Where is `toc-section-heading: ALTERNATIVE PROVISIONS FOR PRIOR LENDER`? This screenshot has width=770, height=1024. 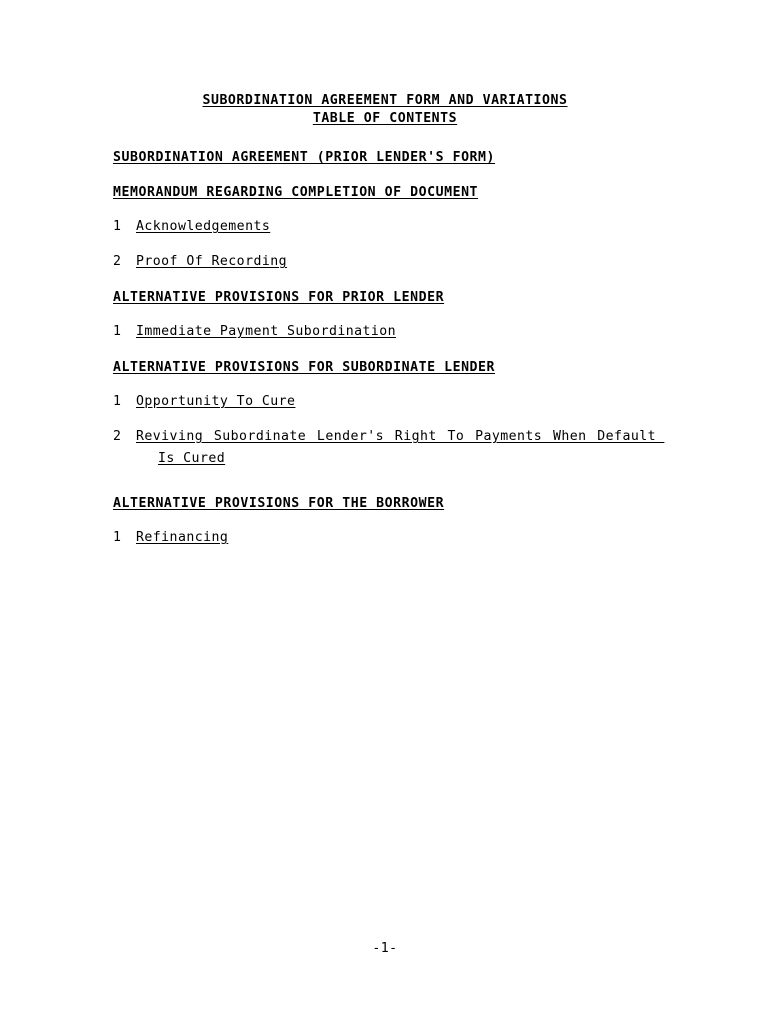 toc-section-heading: ALTERNATIVE PROVISIONS FOR PRIOR LENDER is located at coordinates (278, 297).